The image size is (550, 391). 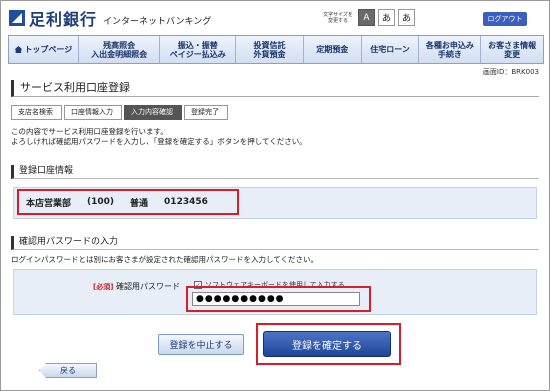 What do you see at coordinates (275, 88) in the screenshot?
I see `page-title: サービス利用口座登録` at bounding box center [275, 88].